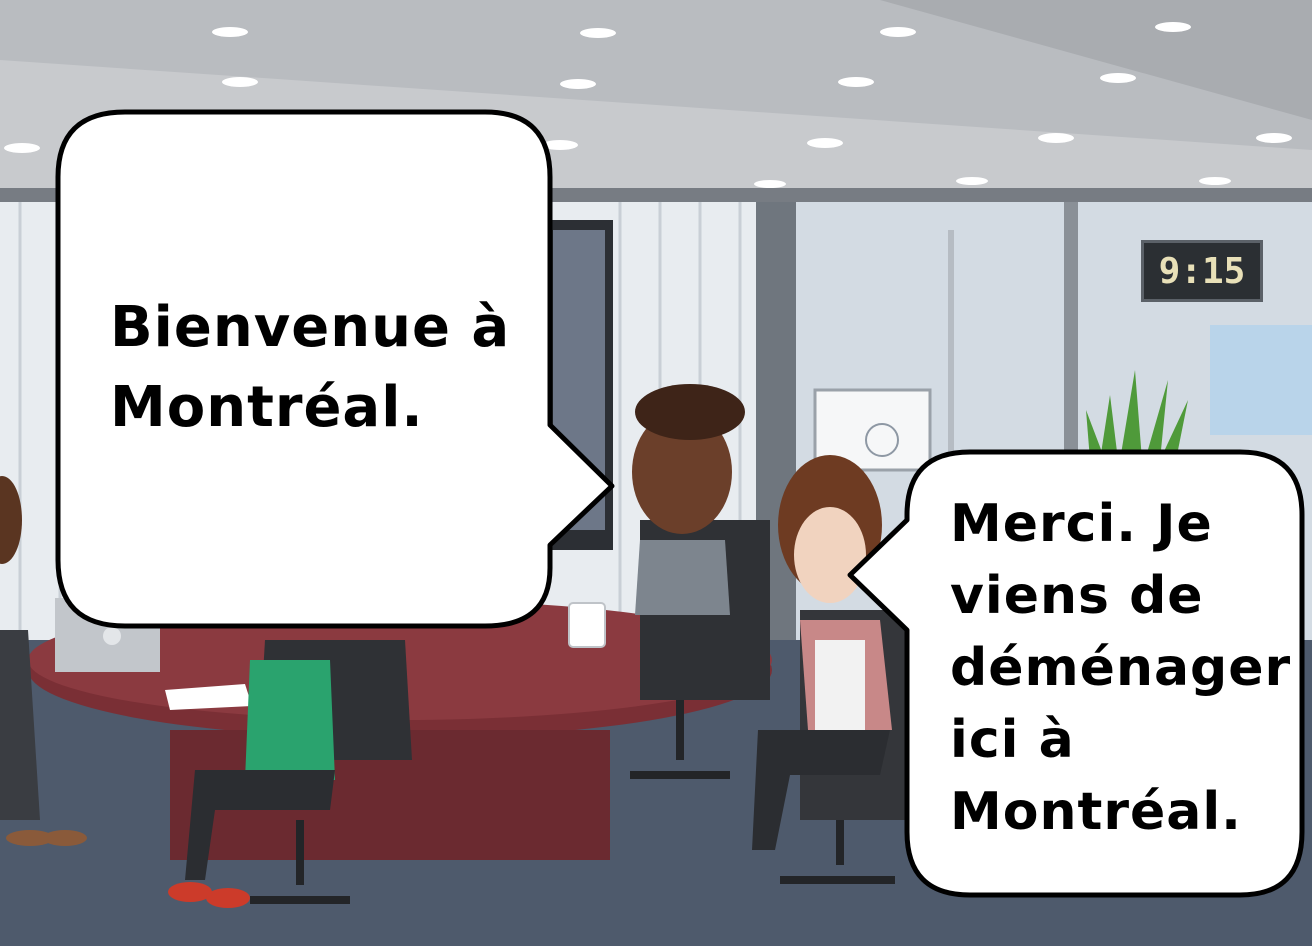  I want to click on clock-time: 9:15, so click(1202, 271).